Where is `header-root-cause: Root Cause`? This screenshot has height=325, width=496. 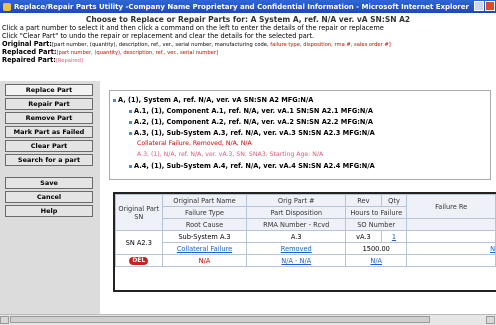
header-root-cause: Root Cause is located at coordinates (204, 224).